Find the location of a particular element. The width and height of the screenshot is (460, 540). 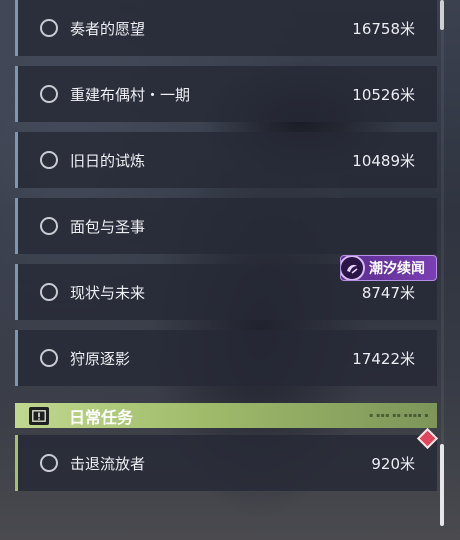

quest-distance: 16758米 is located at coordinates (383, 28).